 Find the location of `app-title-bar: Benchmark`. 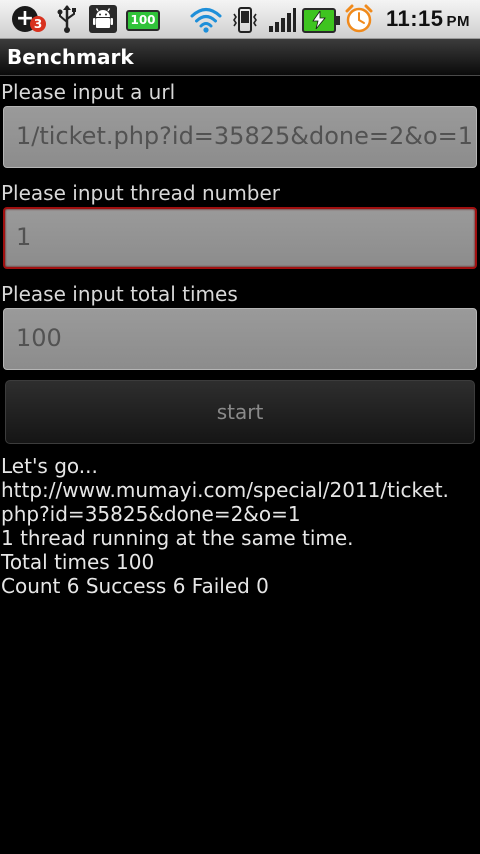

app-title-bar: Benchmark is located at coordinates (240, 57).